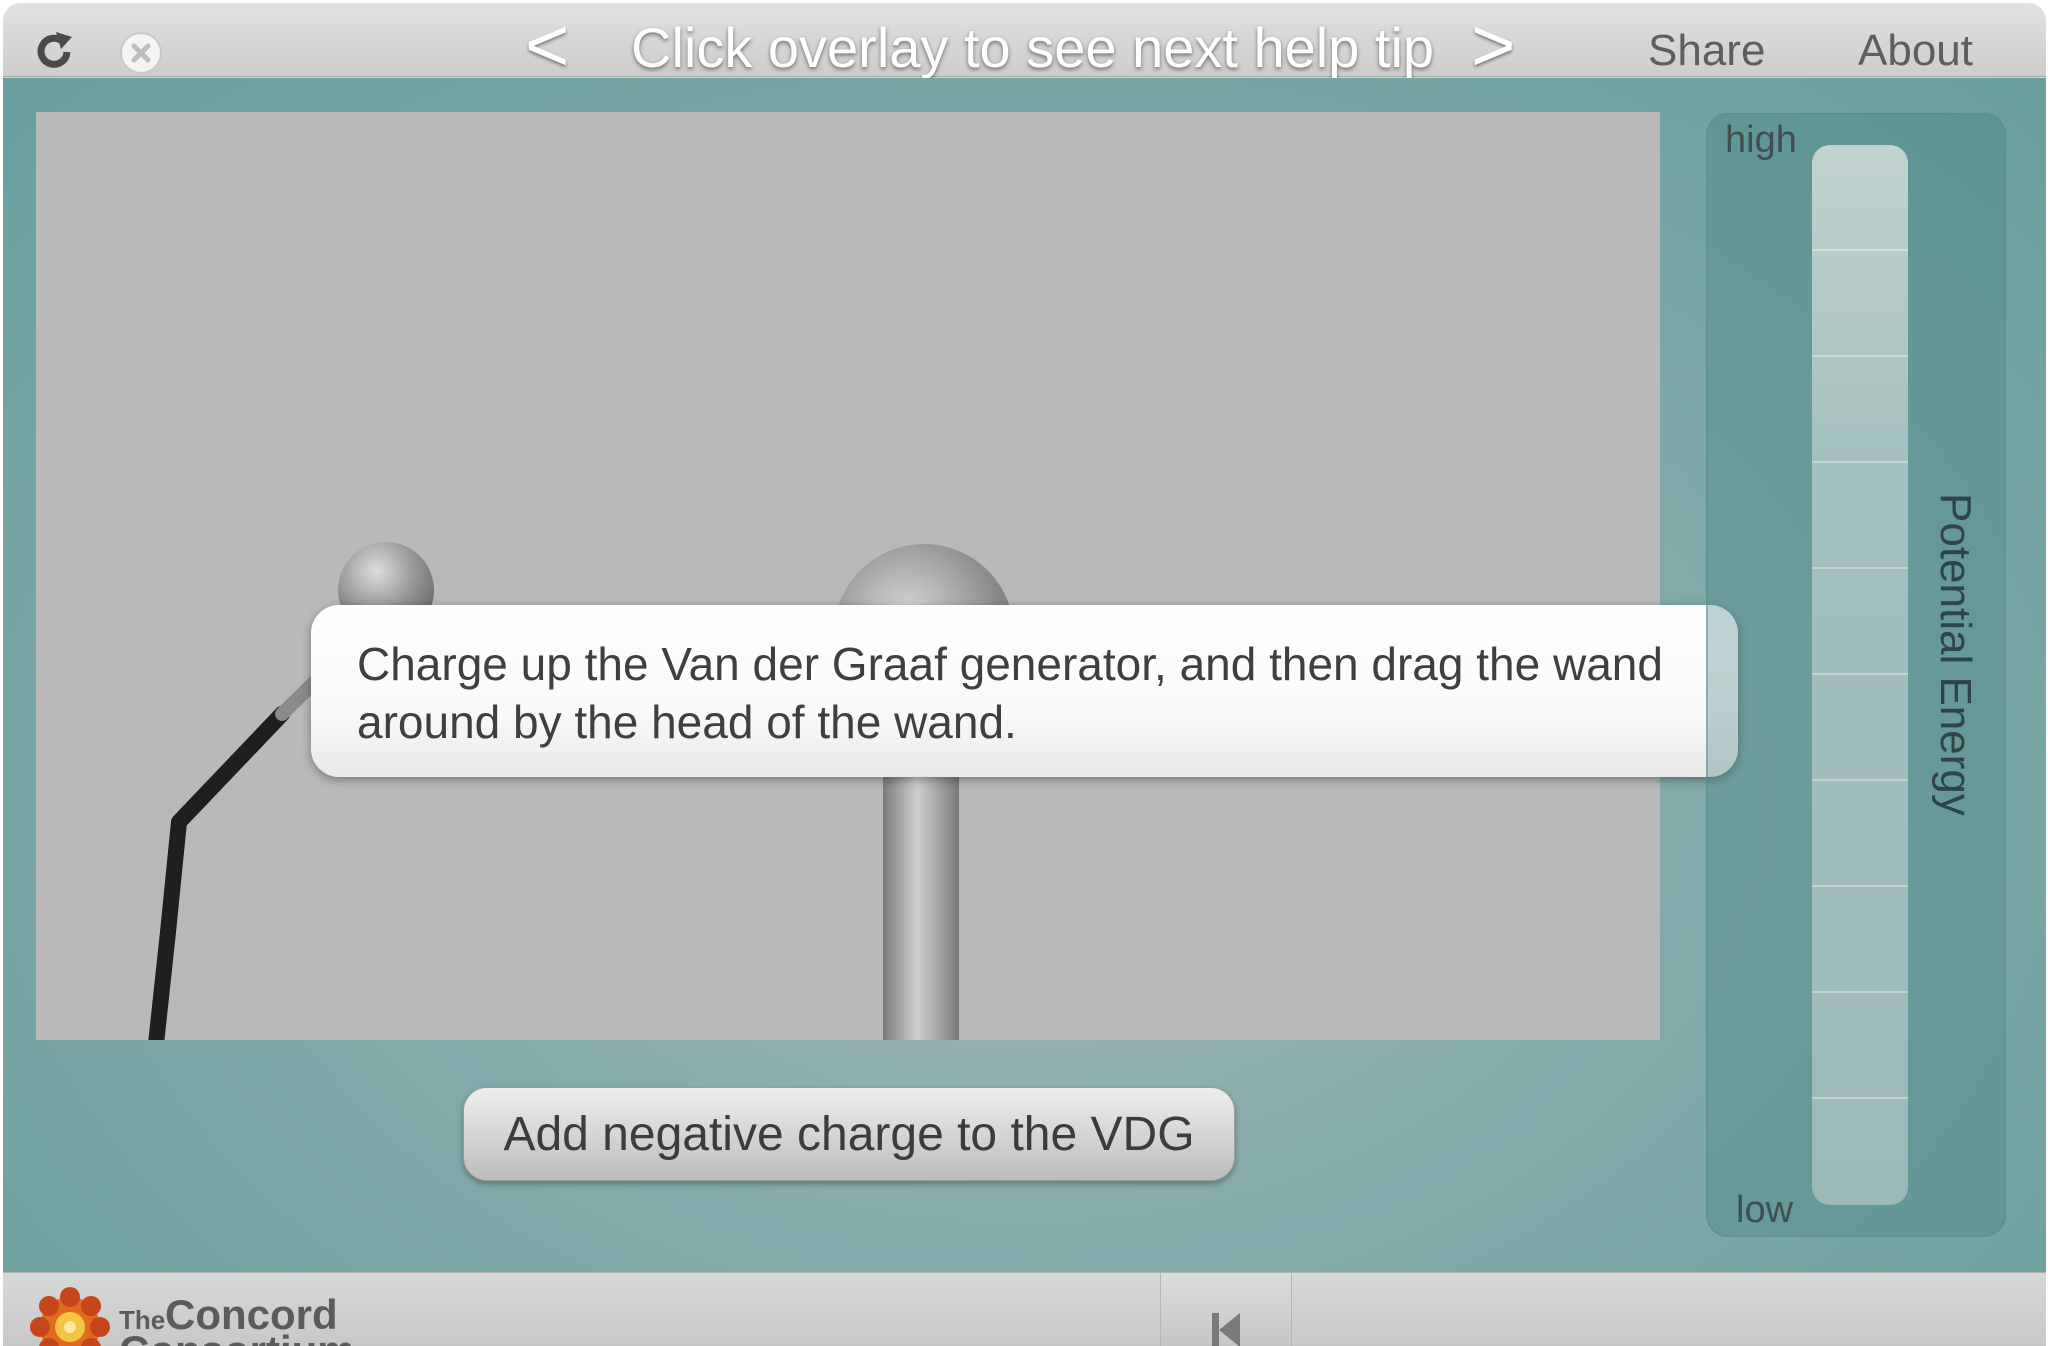 The image size is (2048, 1346). I want to click on logo-text-consortium: Consortium, so click(237, 1336).